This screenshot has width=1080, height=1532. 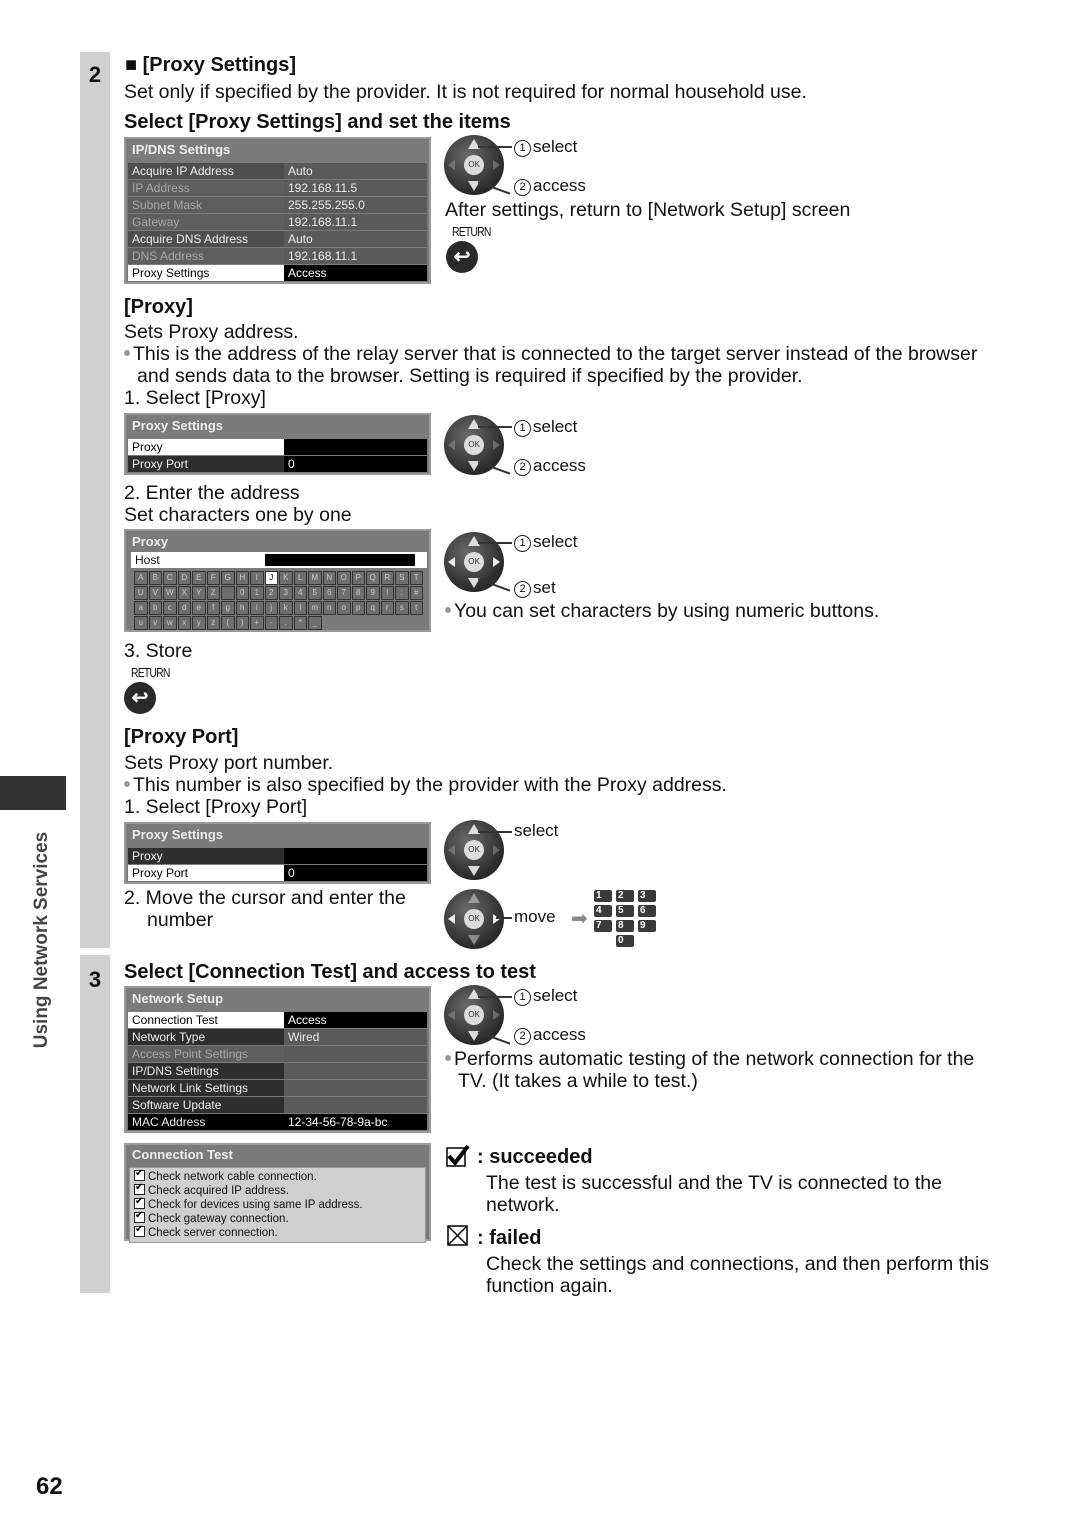 I want to click on keyboard-key: o, so click(x=344, y=608).